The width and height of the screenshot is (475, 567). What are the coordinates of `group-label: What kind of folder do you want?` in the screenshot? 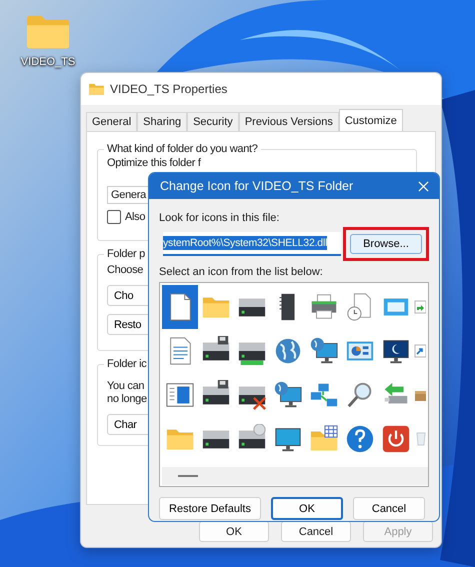 It's located at (182, 149).